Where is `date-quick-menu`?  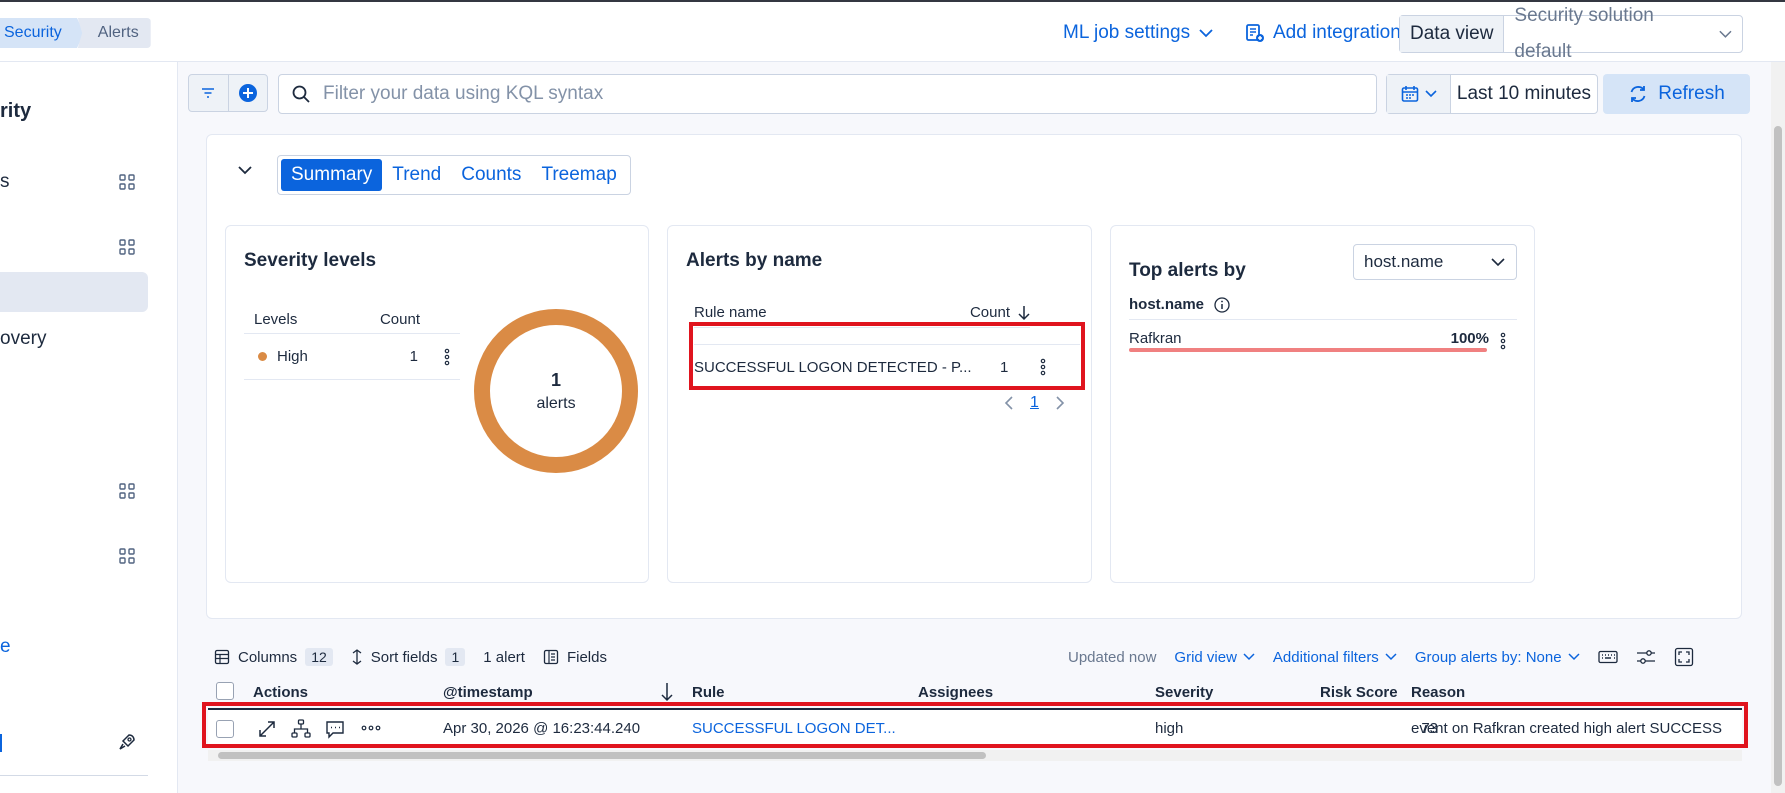 date-quick-menu is located at coordinates (1419, 94).